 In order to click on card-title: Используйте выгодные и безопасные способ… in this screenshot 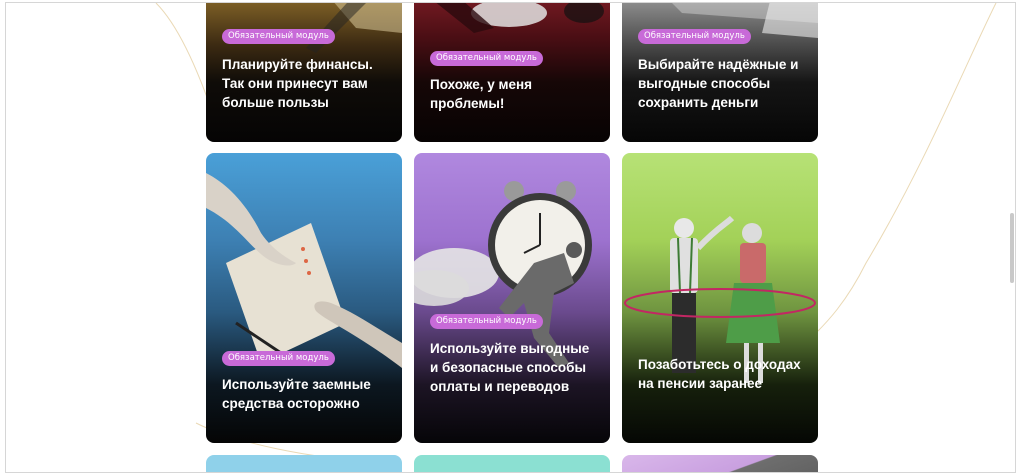, I will do `click(510, 367)`.